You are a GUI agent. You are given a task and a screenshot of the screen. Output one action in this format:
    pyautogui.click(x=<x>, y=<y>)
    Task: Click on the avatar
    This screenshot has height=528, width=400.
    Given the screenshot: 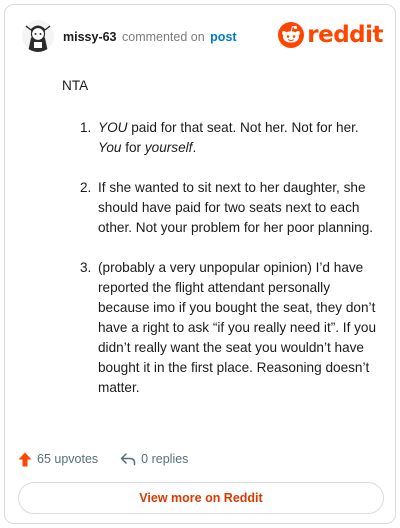 What is the action you would take?
    pyautogui.click(x=38, y=36)
    